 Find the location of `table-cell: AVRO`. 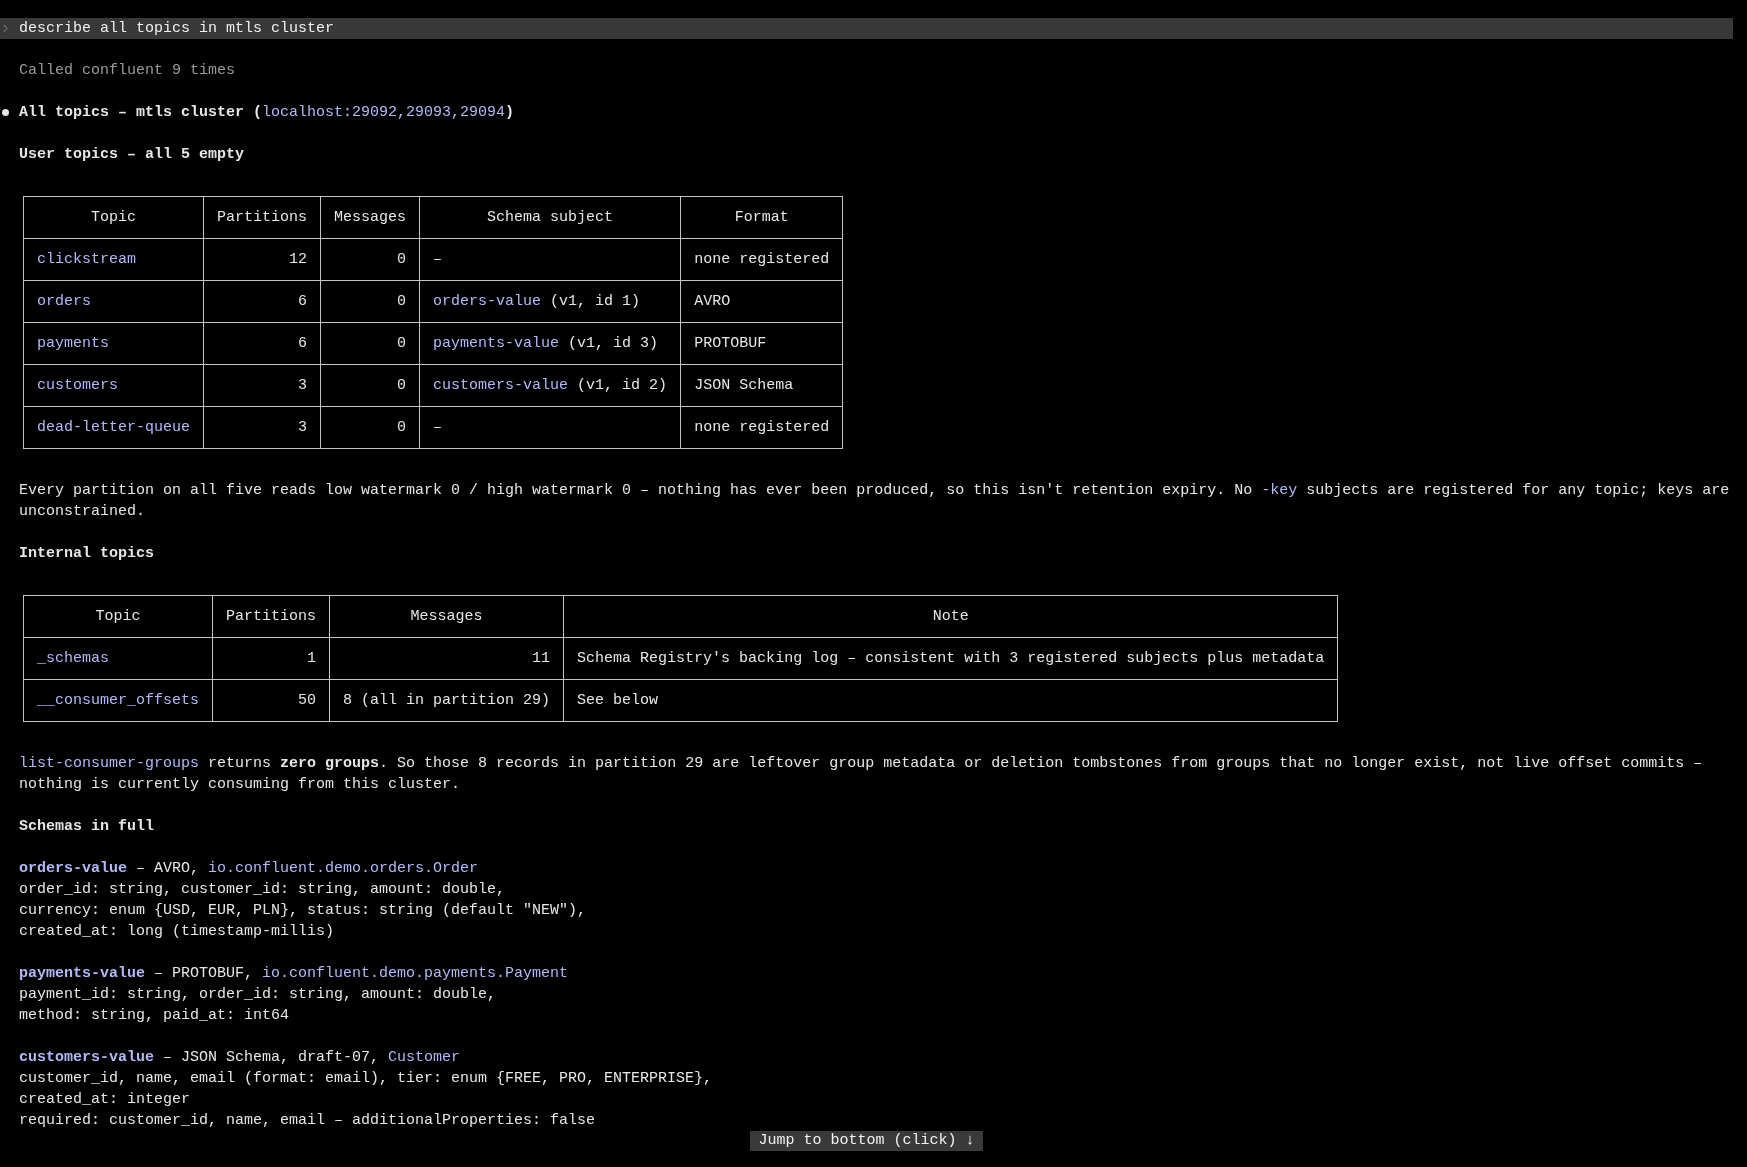

table-cell: AVRO is located at coordinates (761, 301).